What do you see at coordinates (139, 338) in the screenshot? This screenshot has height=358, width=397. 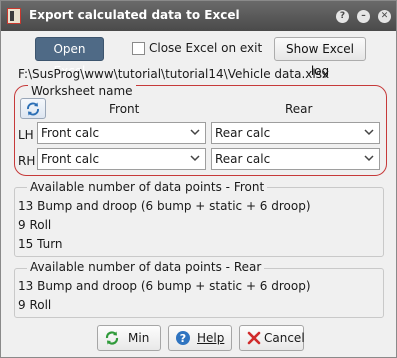 I see `min-button-label: Min` at bounding box center [139, 338].